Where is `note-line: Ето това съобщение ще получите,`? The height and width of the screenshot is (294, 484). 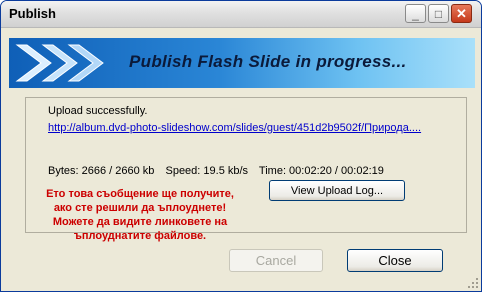 note-line: Ето това съобщение ще получите, is located at coordinates (140, 194).